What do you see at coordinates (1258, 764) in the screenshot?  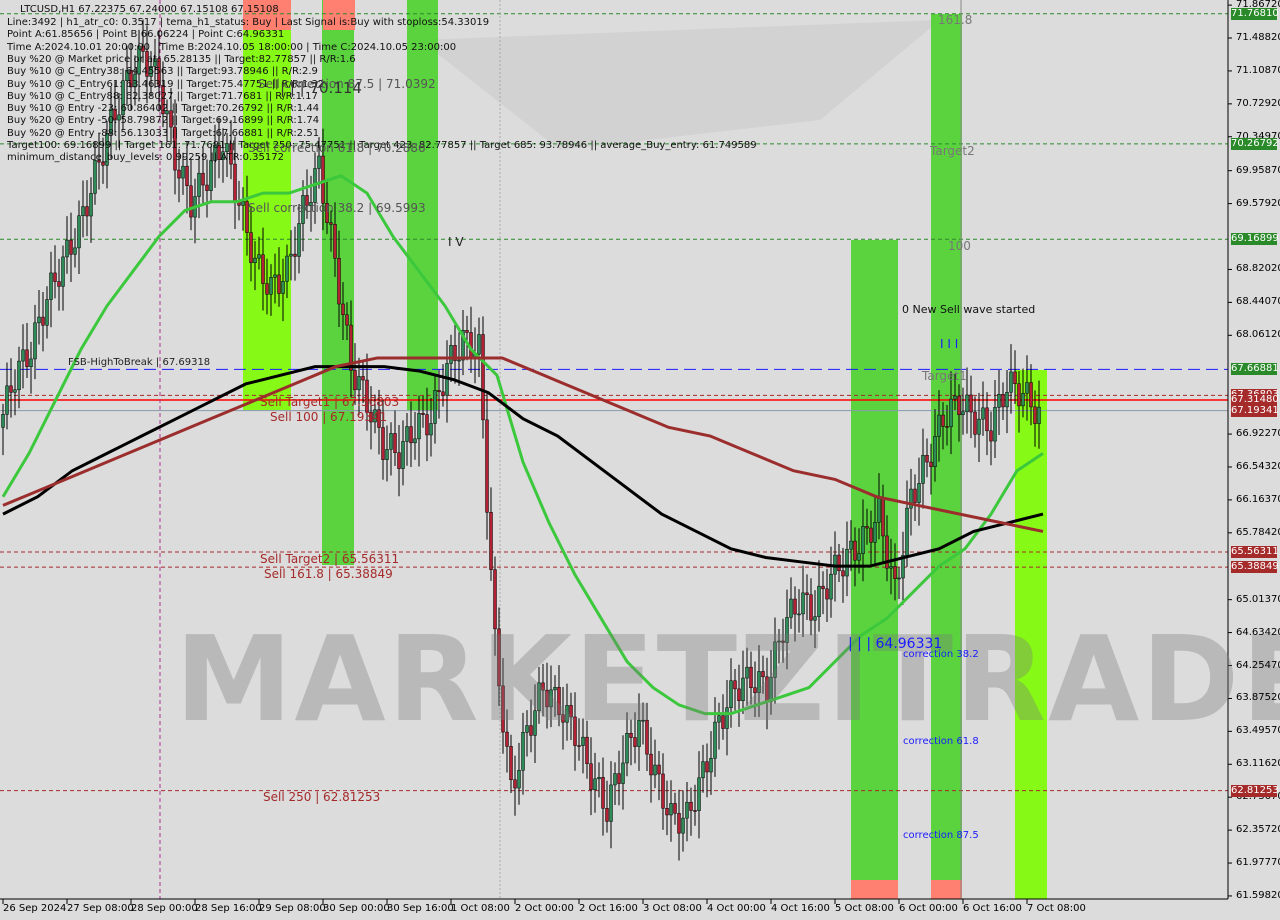 I see `y-tick-label: 63.11620` at bounding box center [1258, 764].